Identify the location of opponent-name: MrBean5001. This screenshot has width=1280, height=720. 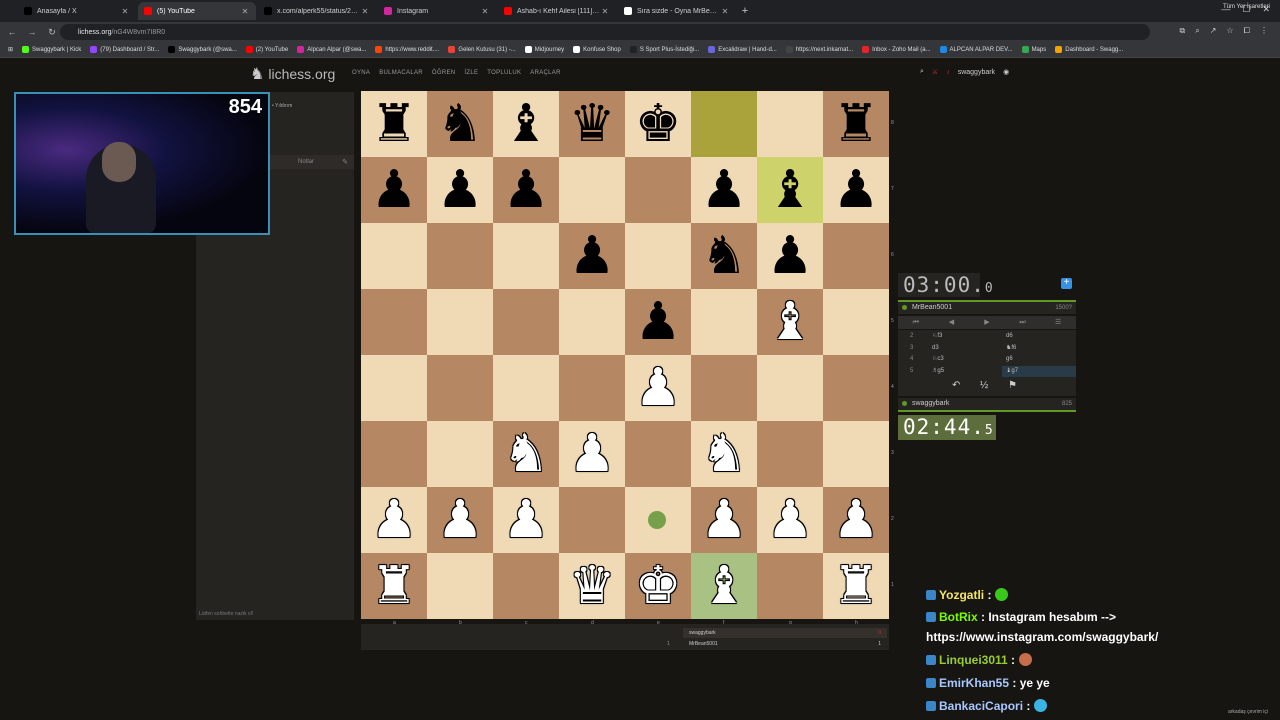
(932, 307).